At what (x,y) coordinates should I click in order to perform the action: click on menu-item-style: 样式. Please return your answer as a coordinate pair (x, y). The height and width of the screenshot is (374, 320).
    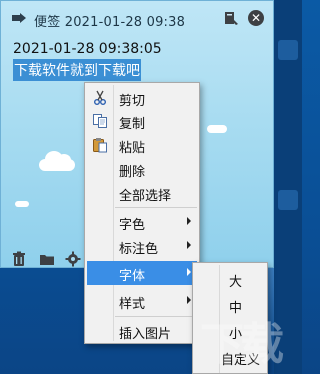
    Looking at the image, I should click on (142, 301).